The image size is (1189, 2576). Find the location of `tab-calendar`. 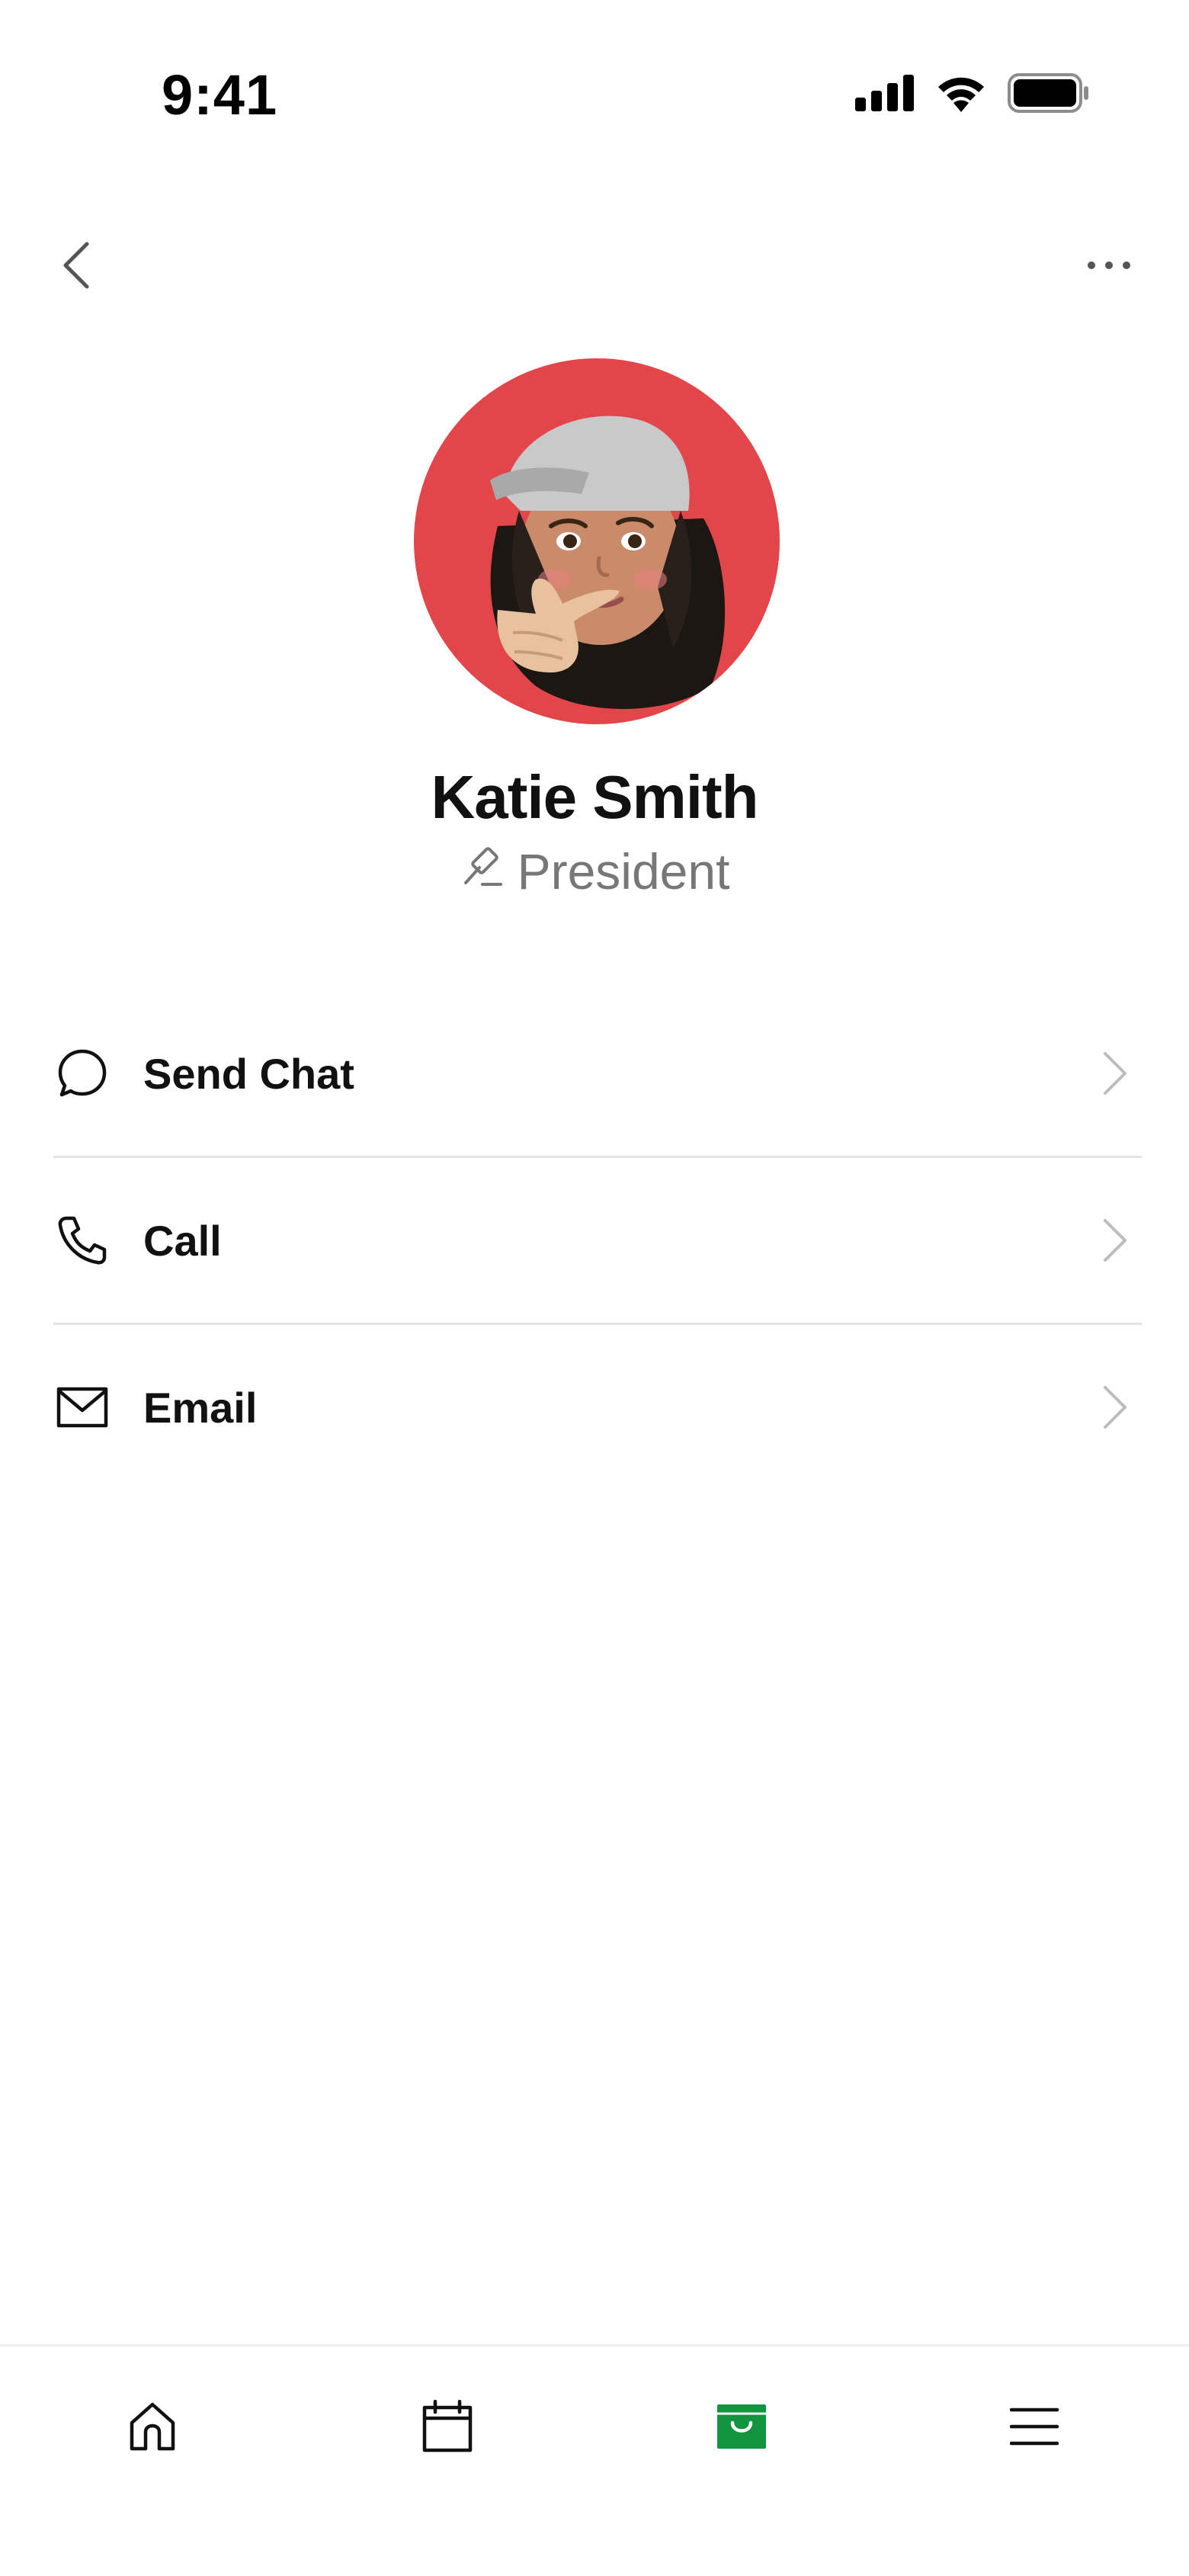

tab-calendar is located at coordinates (447, 2428).